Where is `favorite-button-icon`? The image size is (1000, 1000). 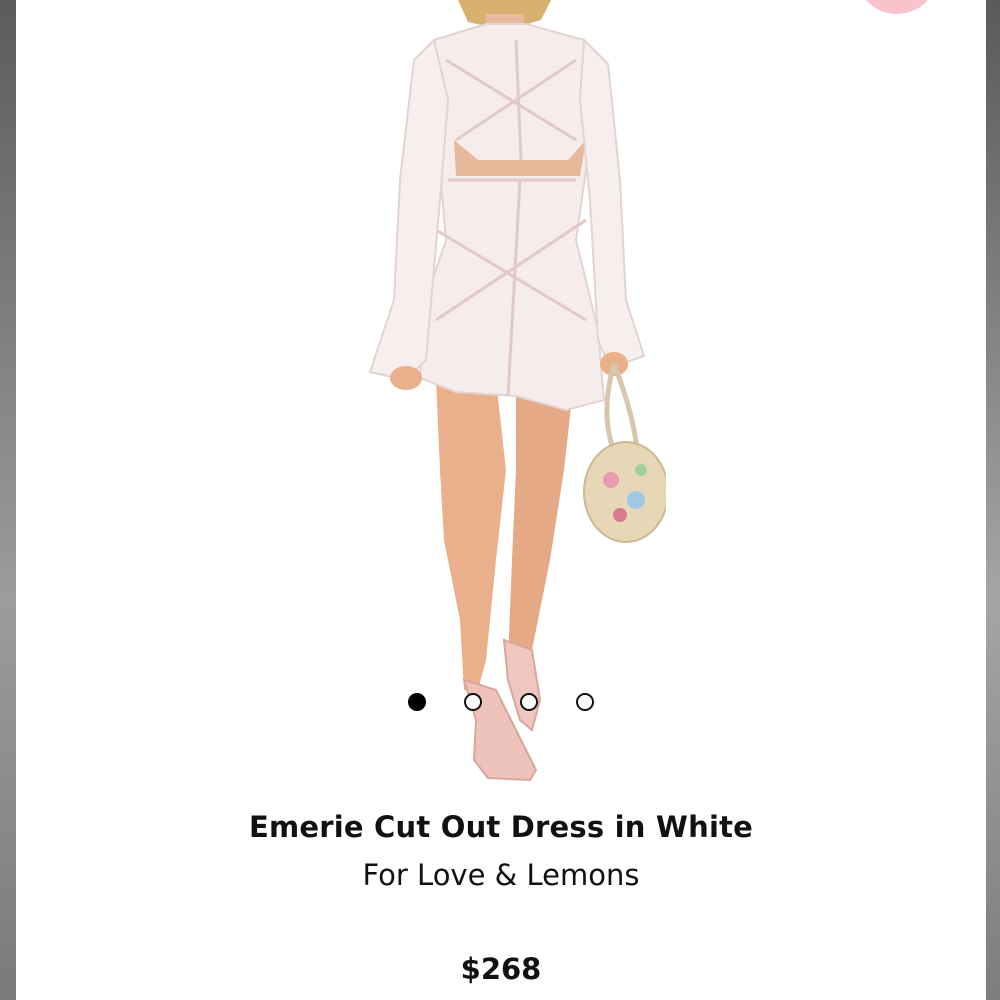 favorite-button-icon is located at coordinates (897, 7).